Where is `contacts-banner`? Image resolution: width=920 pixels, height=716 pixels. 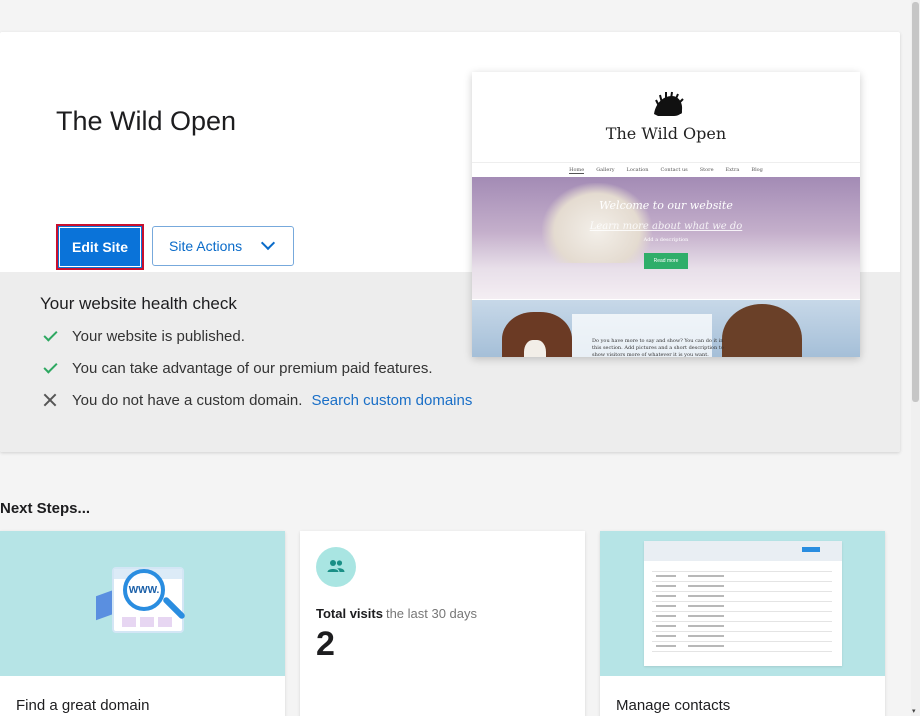
contacts-banner is located at coordinates (742, 603).